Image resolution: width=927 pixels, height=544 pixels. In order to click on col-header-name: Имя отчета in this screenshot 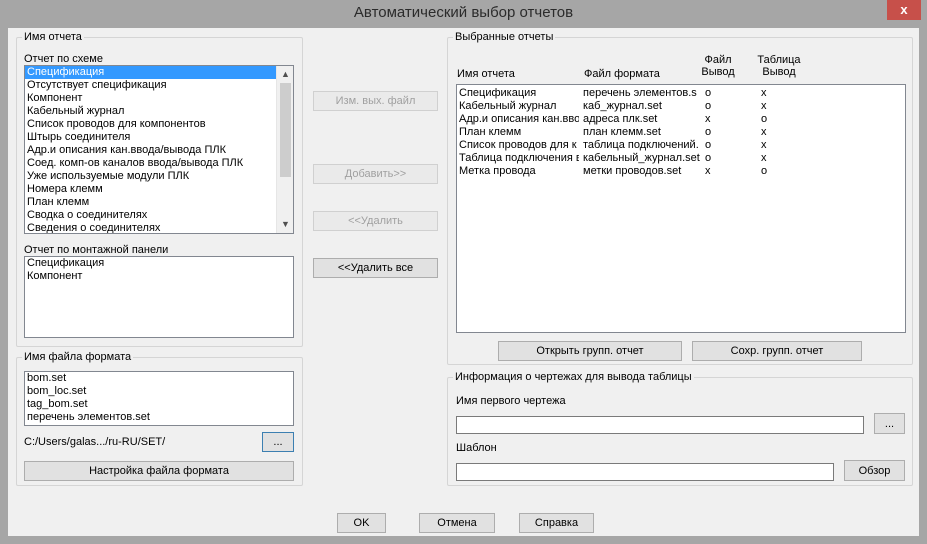, I will do `click(486, 74)`.